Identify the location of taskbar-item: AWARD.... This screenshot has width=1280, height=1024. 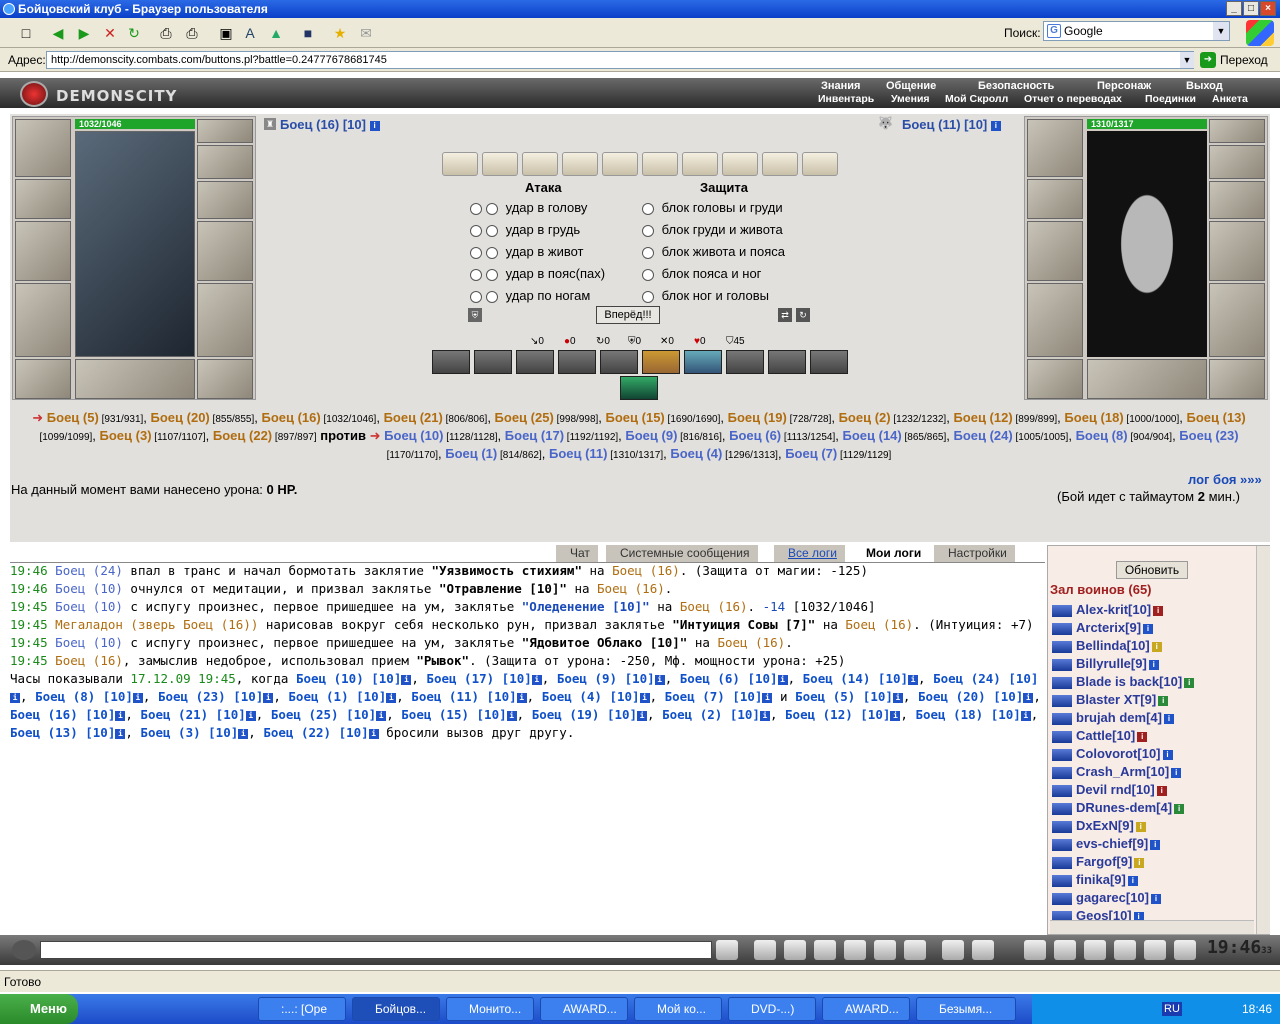
(866, 1009).